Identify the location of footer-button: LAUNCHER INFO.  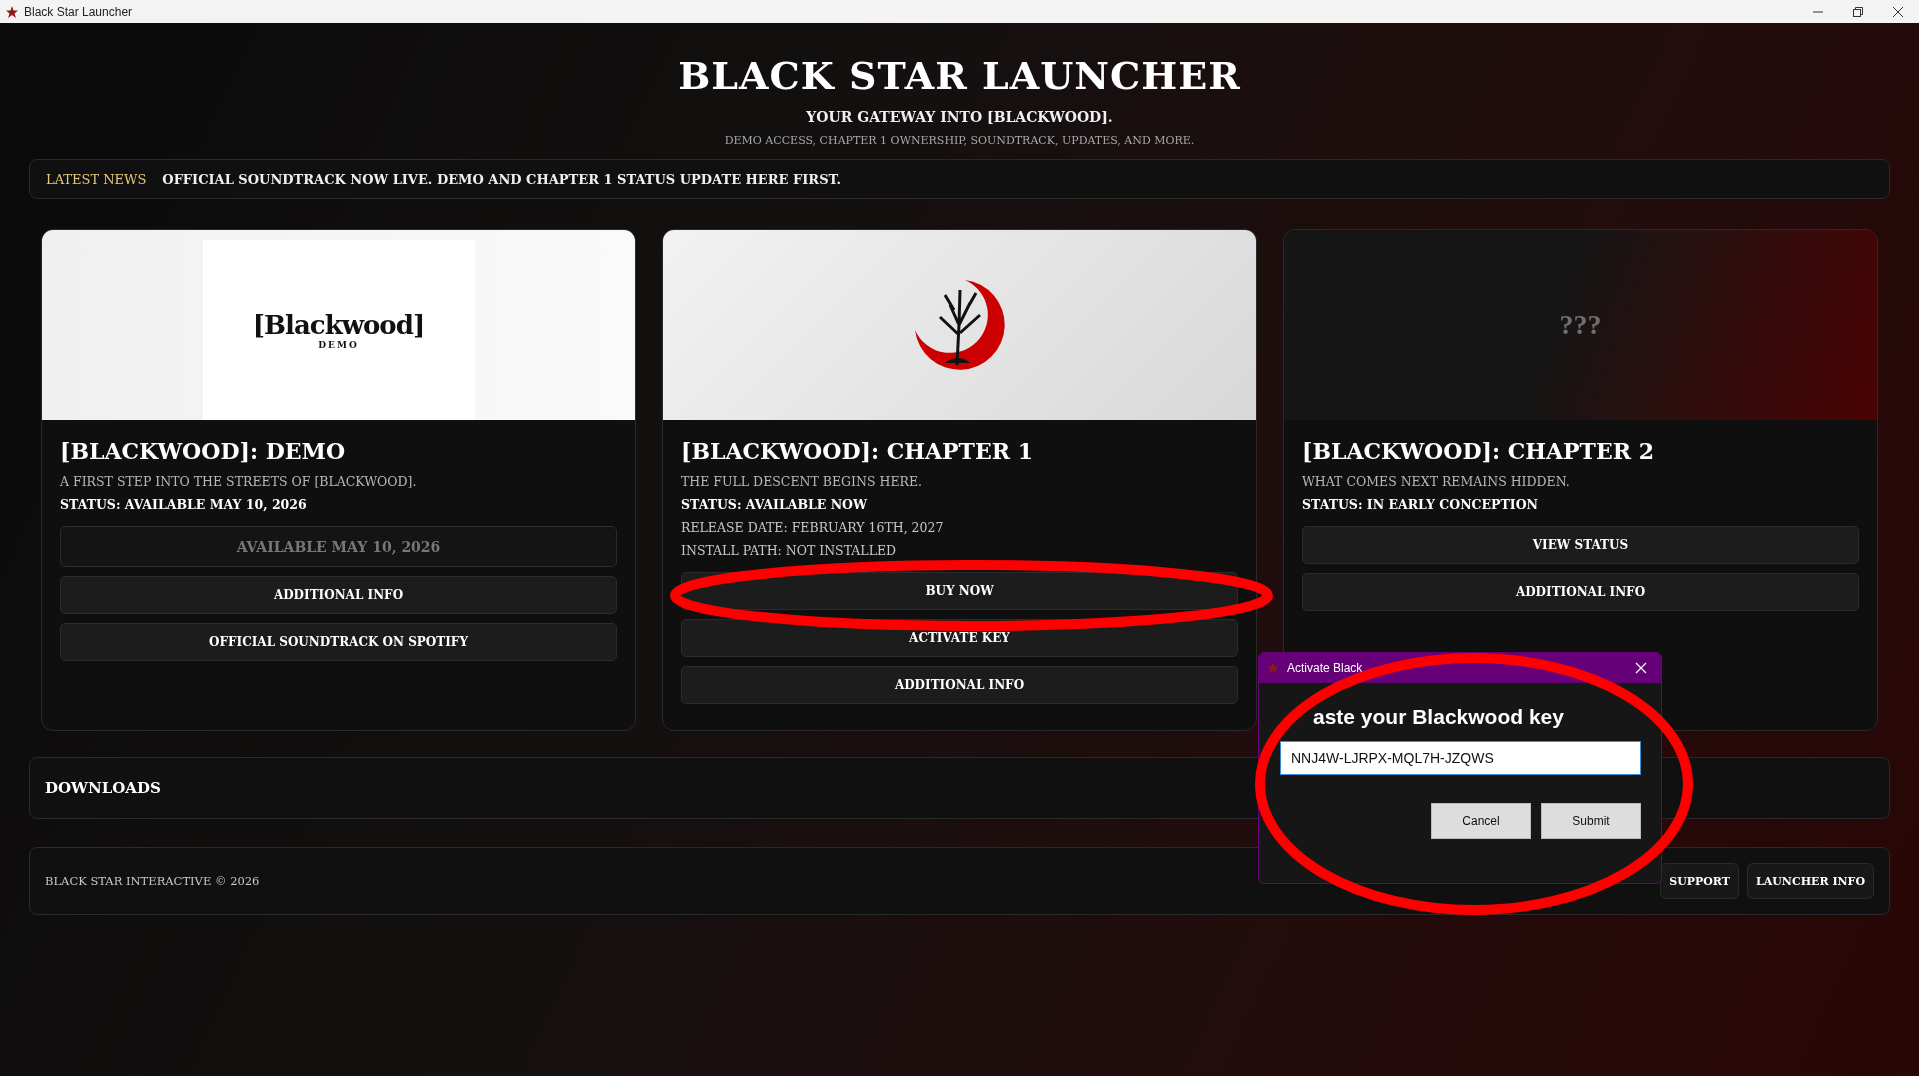
(1810, 881).